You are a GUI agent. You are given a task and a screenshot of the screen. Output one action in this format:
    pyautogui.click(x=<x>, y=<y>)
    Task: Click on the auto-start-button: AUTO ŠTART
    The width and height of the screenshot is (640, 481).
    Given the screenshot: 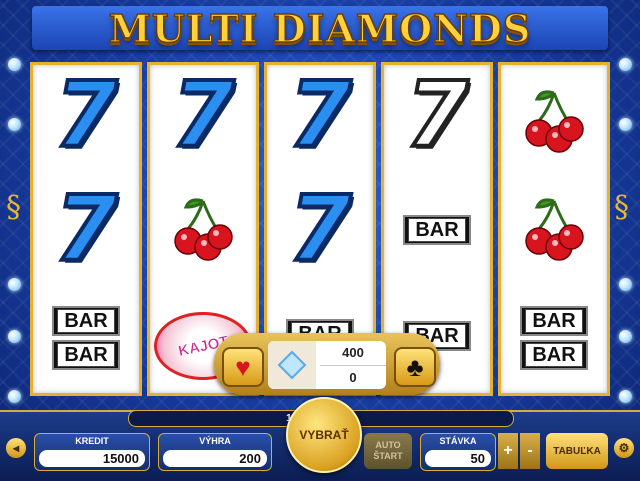 What is the action you would take?
    pyautogui.click(x=388, y=451)
    